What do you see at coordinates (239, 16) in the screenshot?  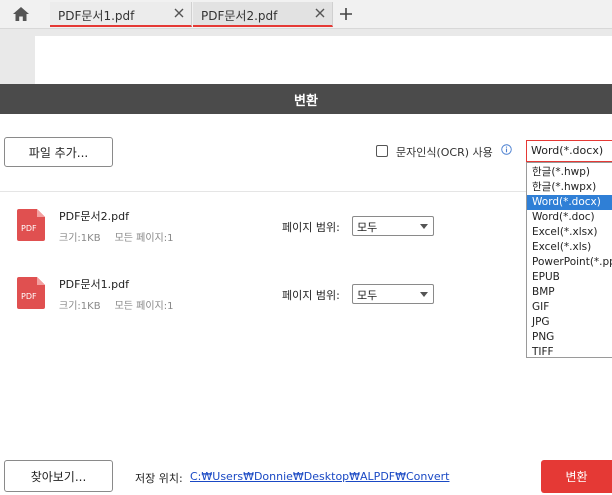 I see `tab-label: PDF문서2.pdf` at bounding box center [239, 16].